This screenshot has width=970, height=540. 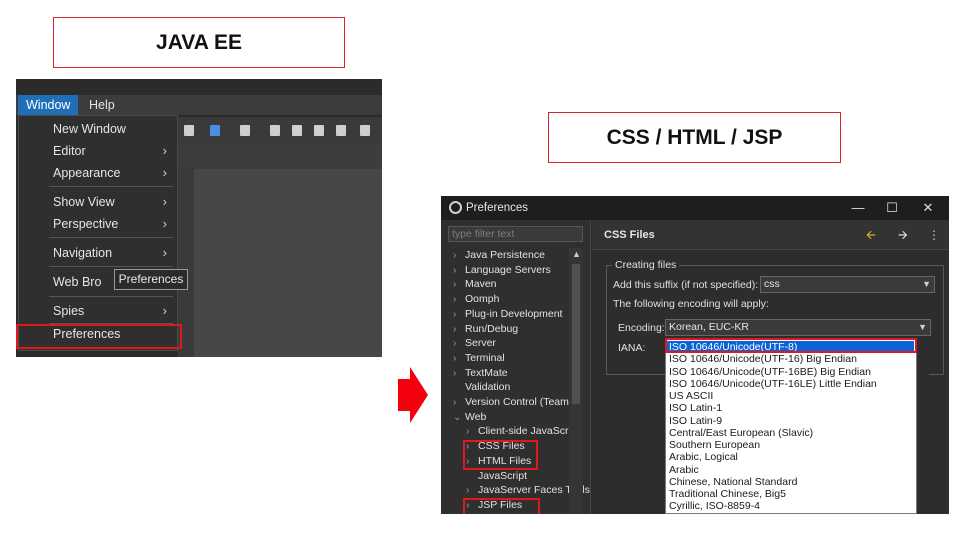 What do you see at coordinates (515, 234) in the screenshot?
I see `filter-input: type filter text` at bounding box center [515, 234].